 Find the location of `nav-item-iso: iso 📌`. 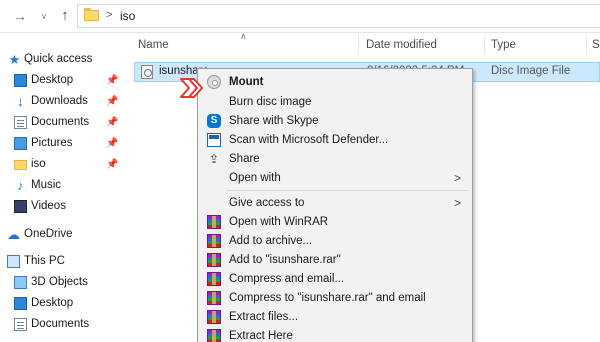

nav-item-iso: iso 📌 is located at coordinates (63, 164).